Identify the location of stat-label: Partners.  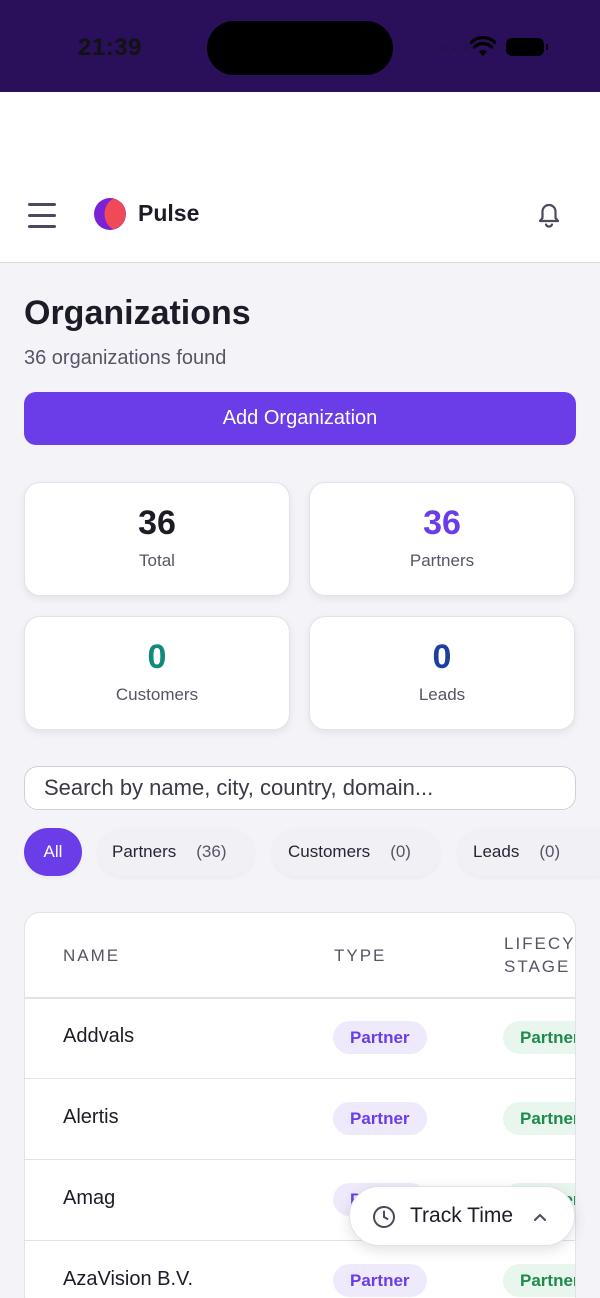
(442, 560).